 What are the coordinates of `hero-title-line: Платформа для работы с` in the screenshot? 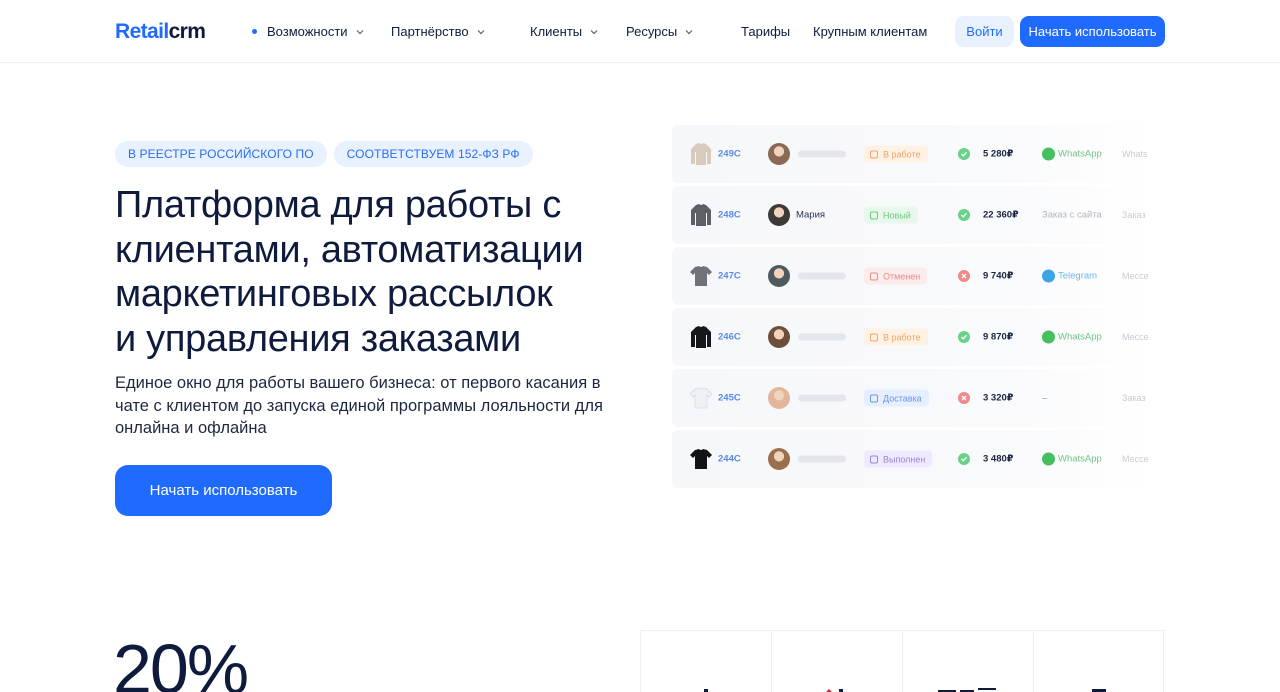 It's located at (338, 205).